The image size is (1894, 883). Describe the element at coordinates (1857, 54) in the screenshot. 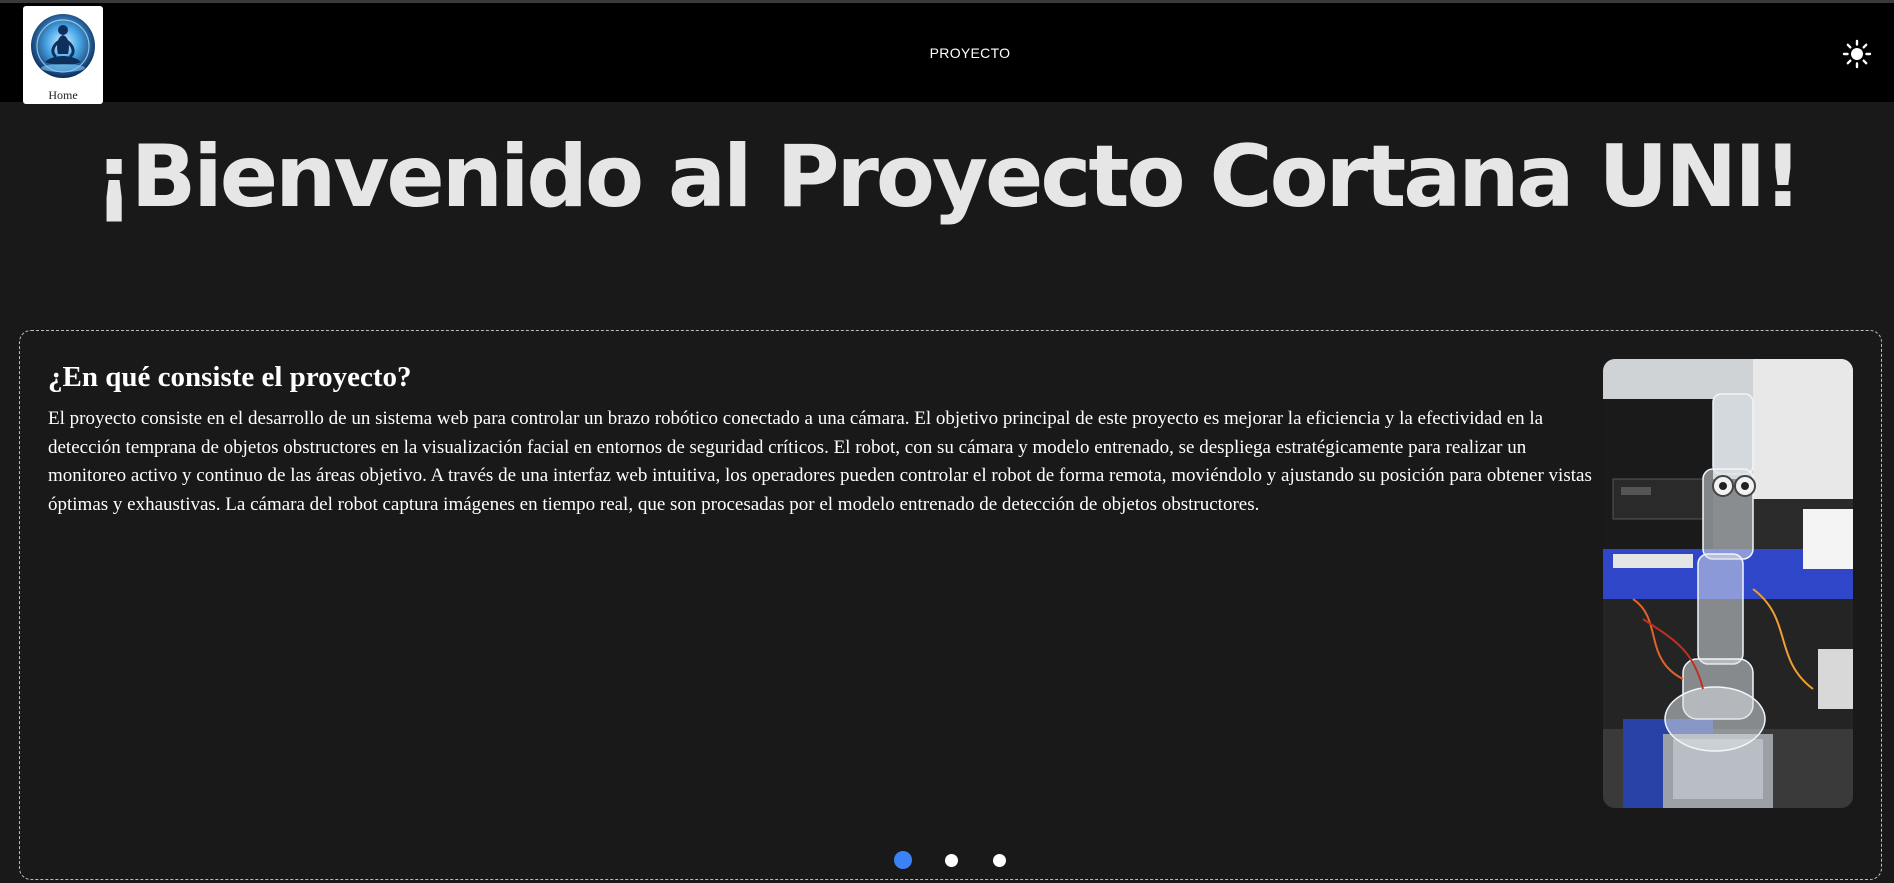

I see `sun-icon` at that location.